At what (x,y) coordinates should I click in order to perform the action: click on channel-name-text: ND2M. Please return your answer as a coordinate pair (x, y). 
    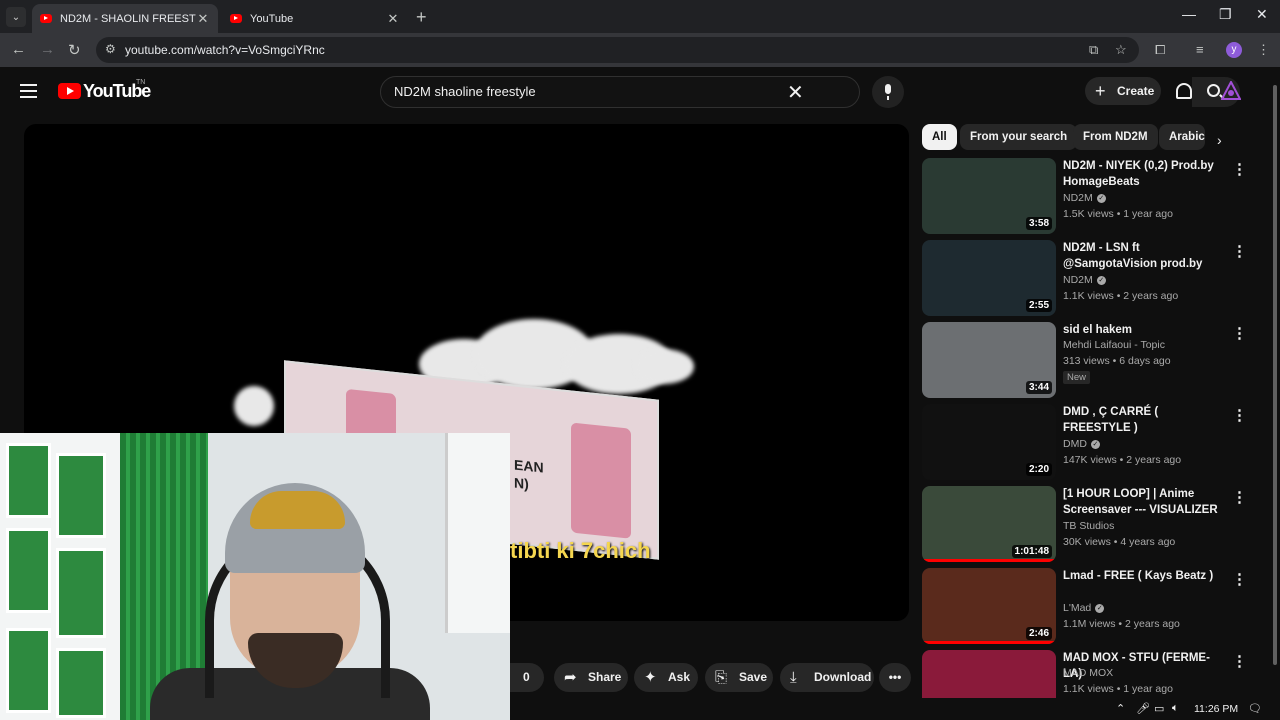
    Looking at the image, I should click on (1078, 198).